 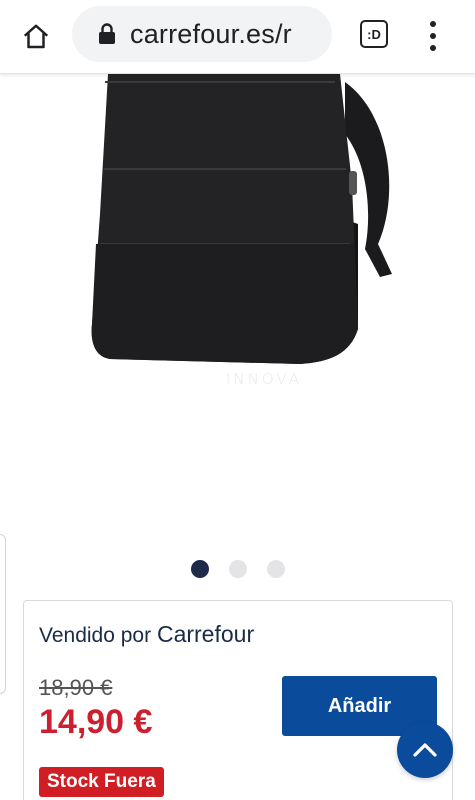 I want to click on seller-name: Carrefour, so click(x=205, y=634).